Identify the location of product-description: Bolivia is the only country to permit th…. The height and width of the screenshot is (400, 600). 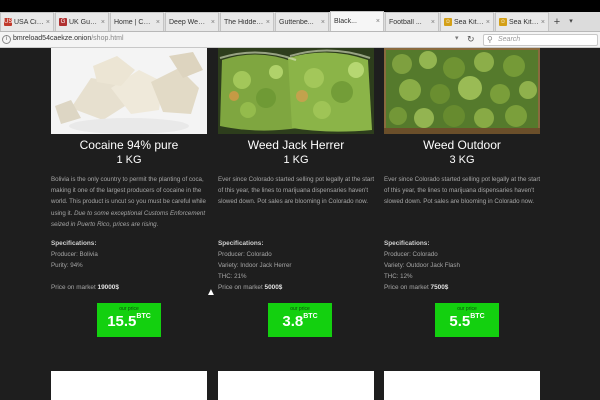
(128, 202).